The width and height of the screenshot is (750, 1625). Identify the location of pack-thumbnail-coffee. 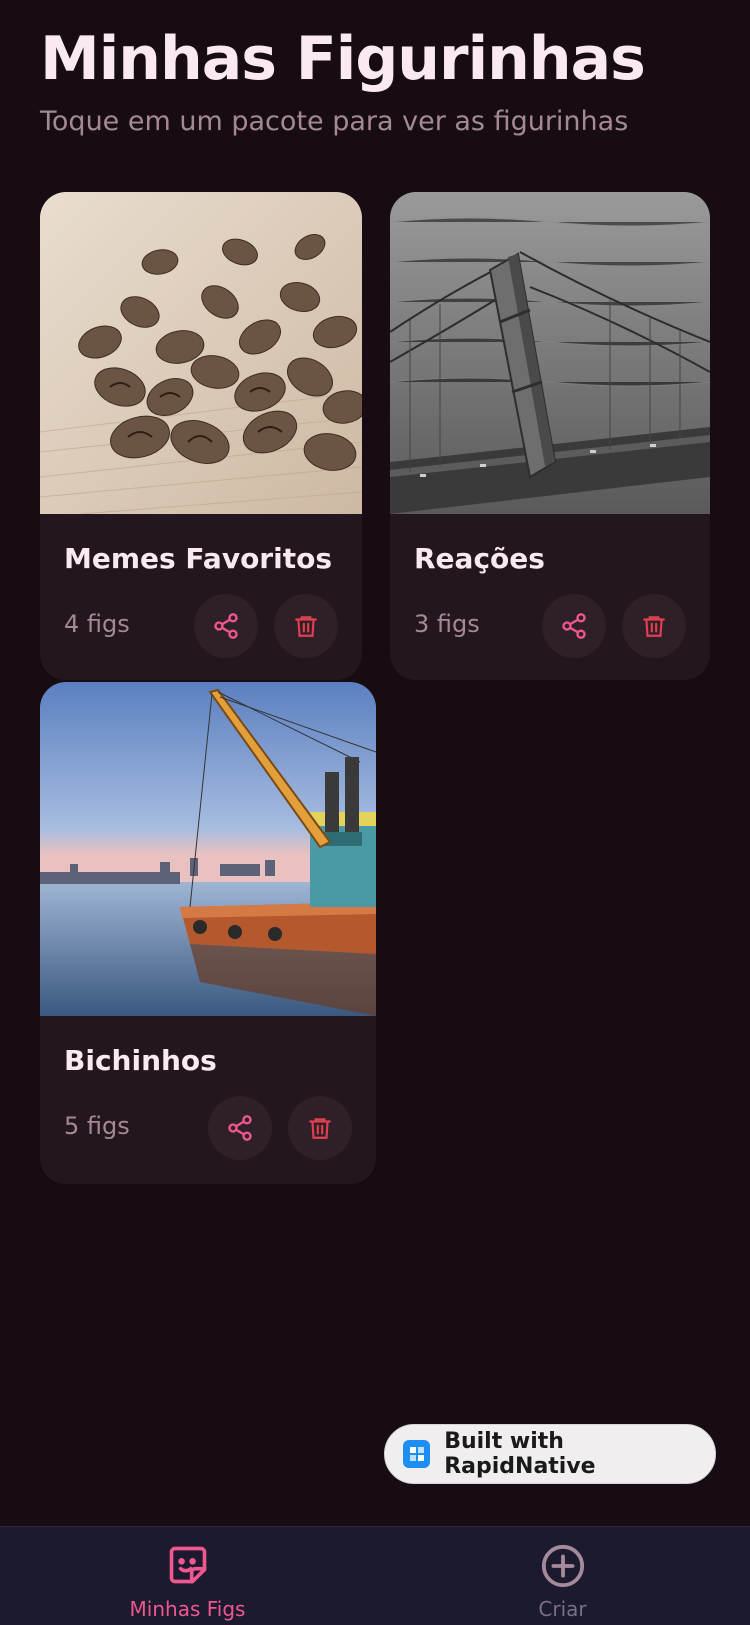
(201, 353).